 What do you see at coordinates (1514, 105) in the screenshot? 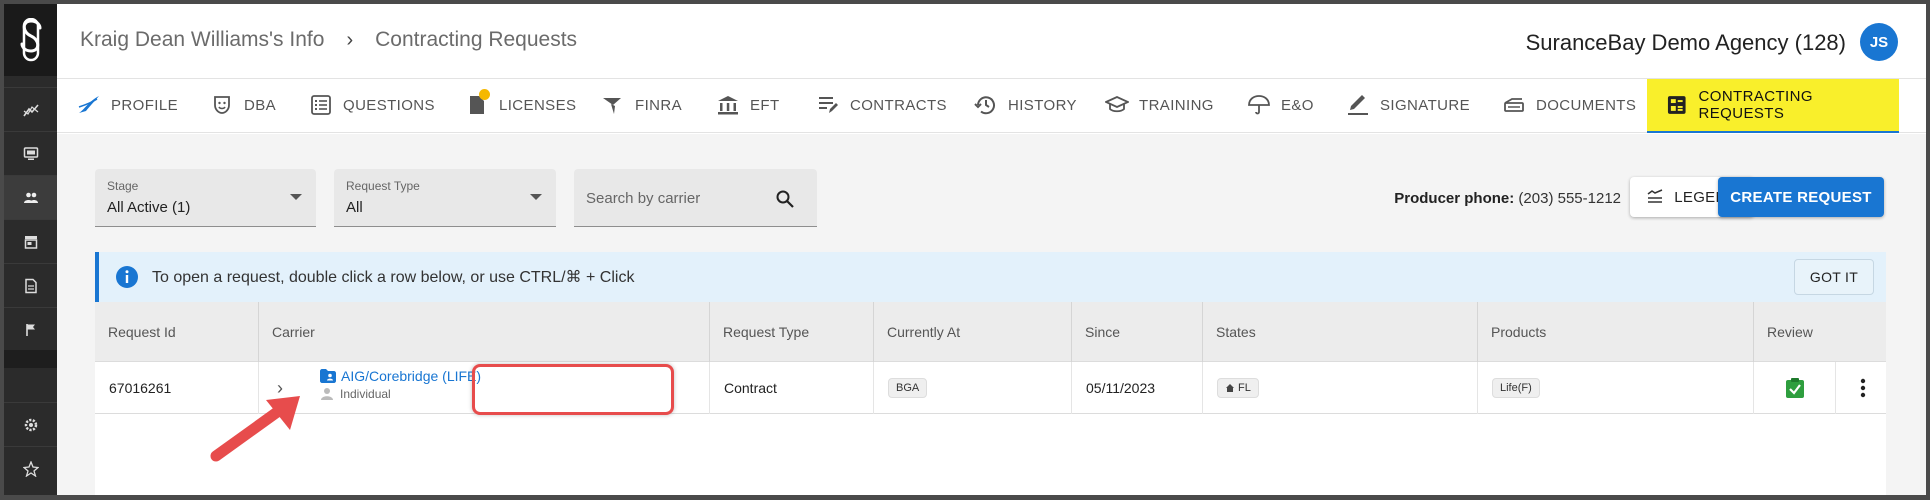
I see `documents-icon` at bounding box center [1514, 105].